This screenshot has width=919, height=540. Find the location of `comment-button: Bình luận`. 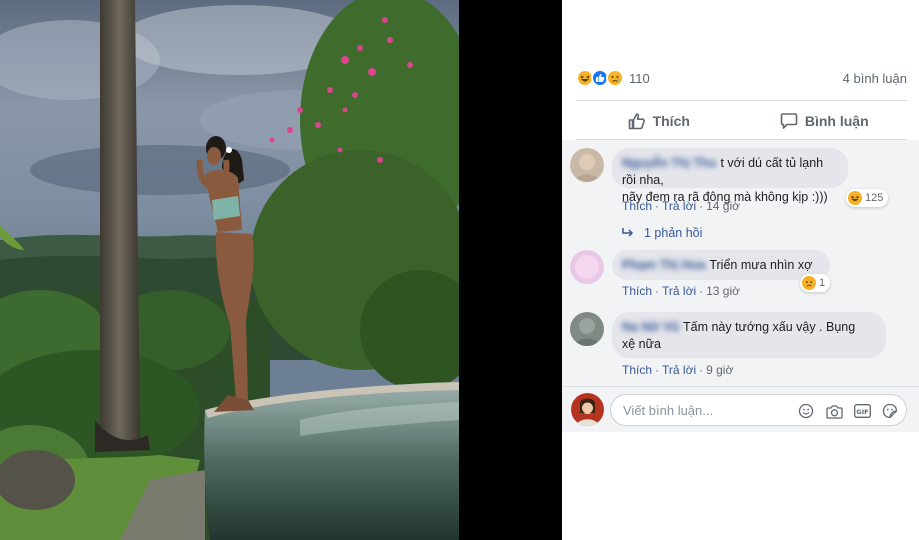

comment-button: Bình luận is located at coordinates (825, 121).